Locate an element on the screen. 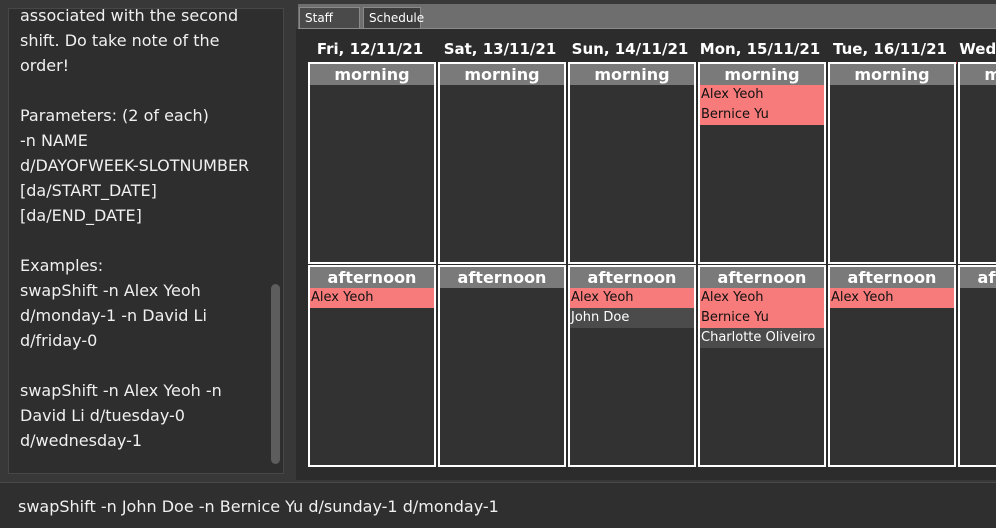 Image resolution: width=996 pixels, height=528 pixels. command-box is located at coordinates (498, 505).